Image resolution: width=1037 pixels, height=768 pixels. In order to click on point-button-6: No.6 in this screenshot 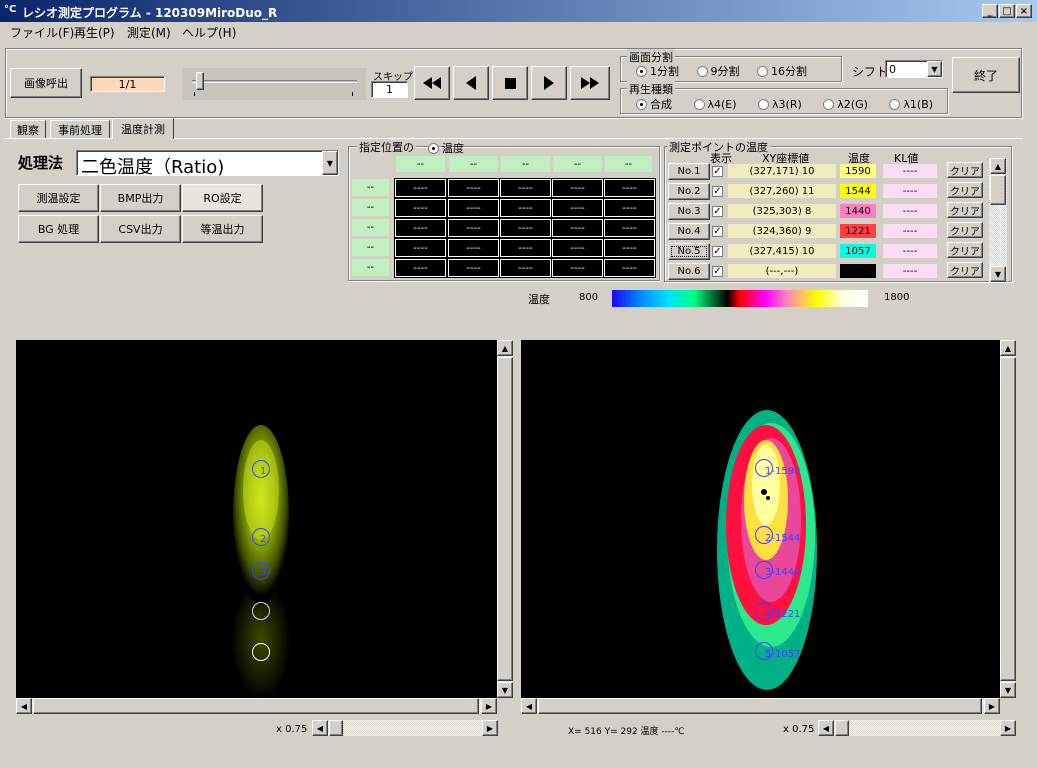, I will do `click(689, 271)`.